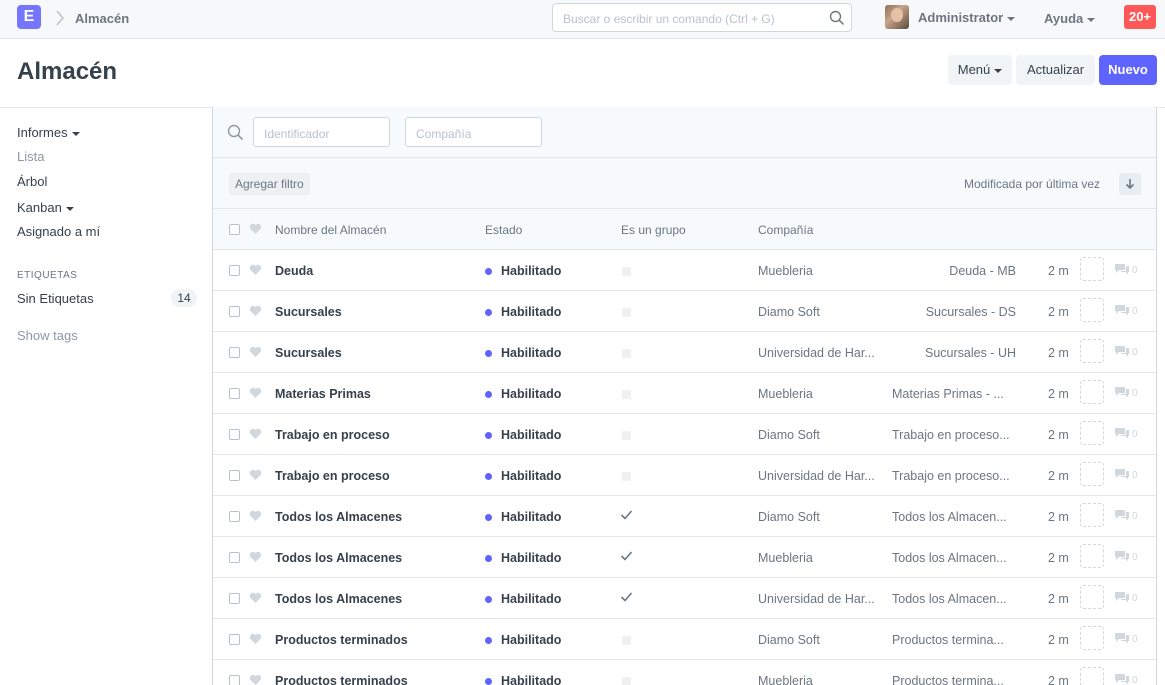 This screenshot has width=1165, height=685. I want to click on sidebar-item-assigned-to-me: Asignado a mí, so click(58, 231).